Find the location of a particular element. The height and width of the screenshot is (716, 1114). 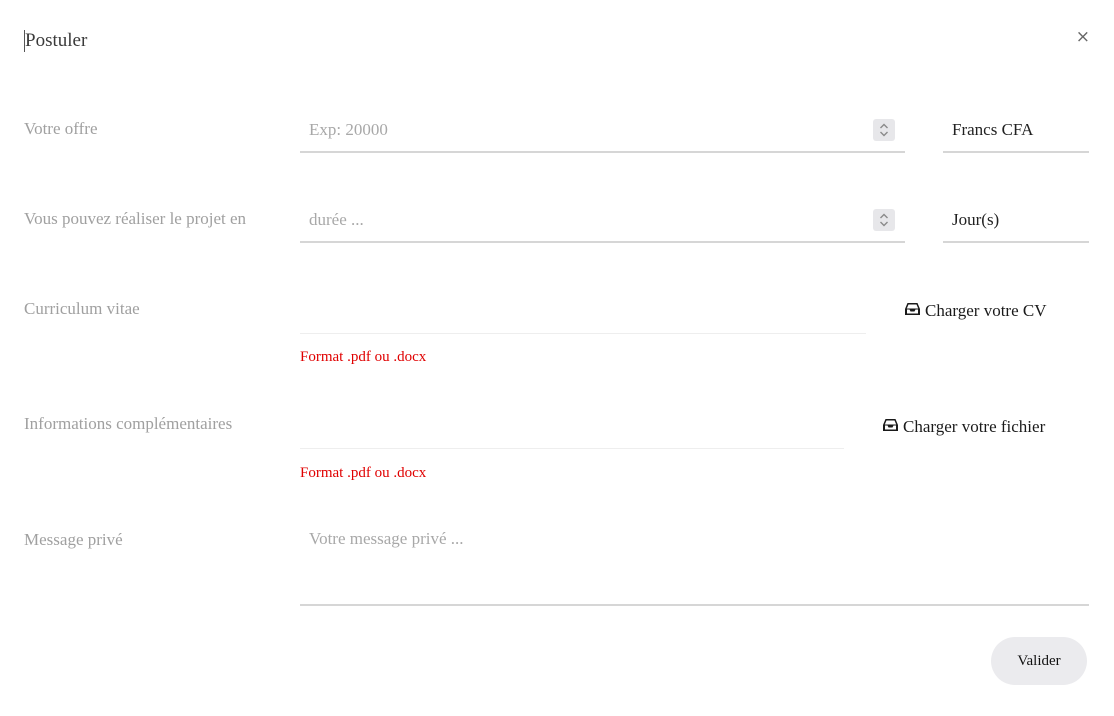

upload-file-button: Charger votre fichier is located at coordinates (963, 427).